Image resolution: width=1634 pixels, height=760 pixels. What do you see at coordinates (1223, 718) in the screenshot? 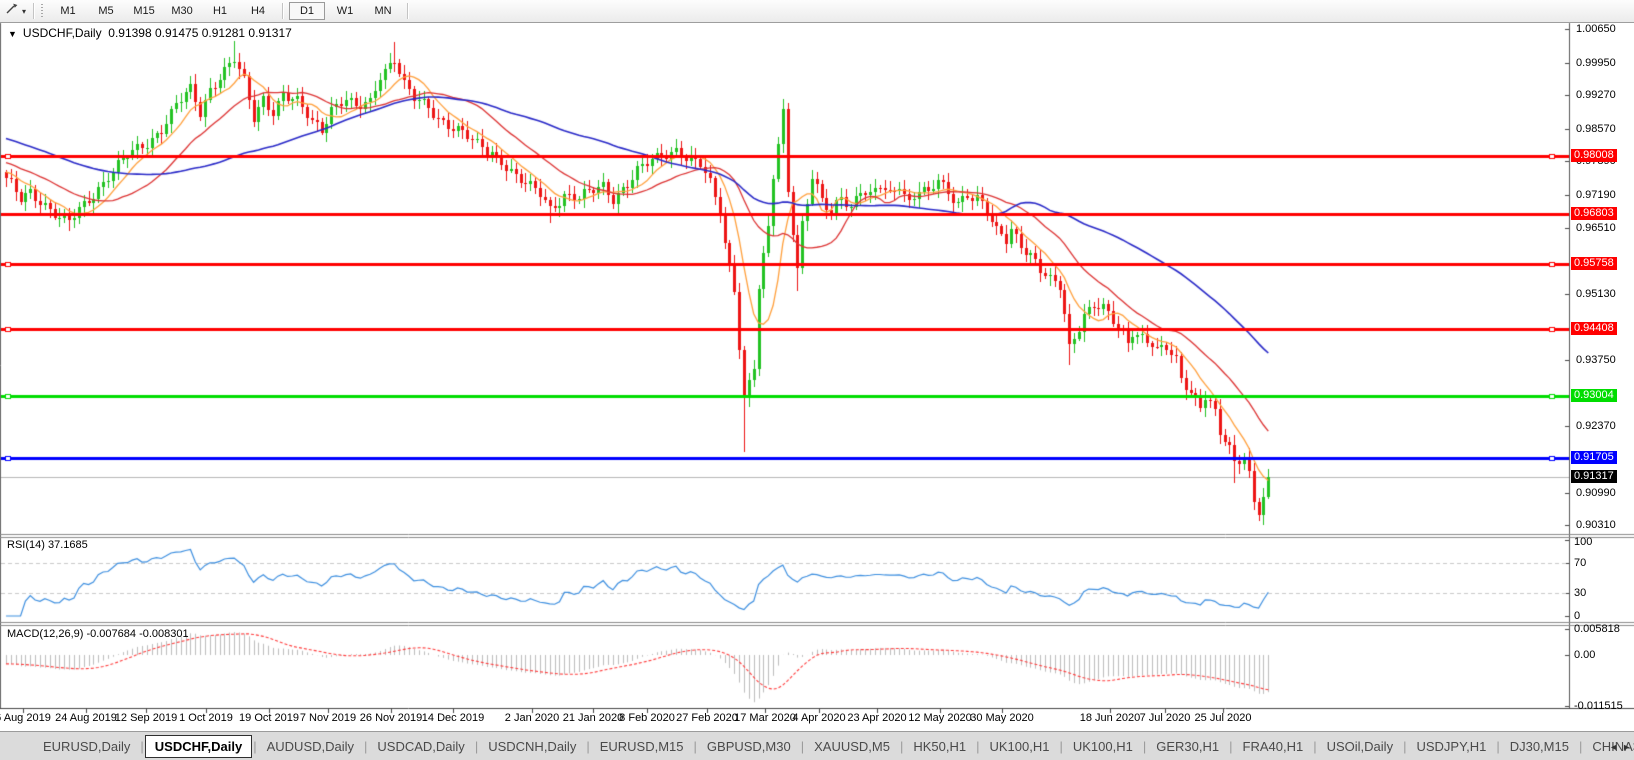
I see `date-tick-label: 25 Jul 2020` at bounding box center [1223, 718].